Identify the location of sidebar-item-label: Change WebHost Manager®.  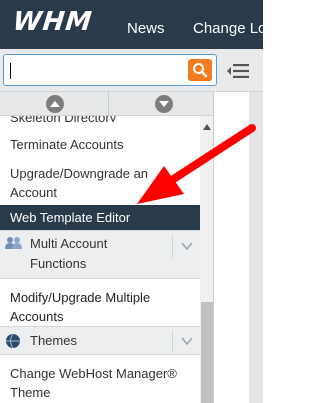
(93, 373).